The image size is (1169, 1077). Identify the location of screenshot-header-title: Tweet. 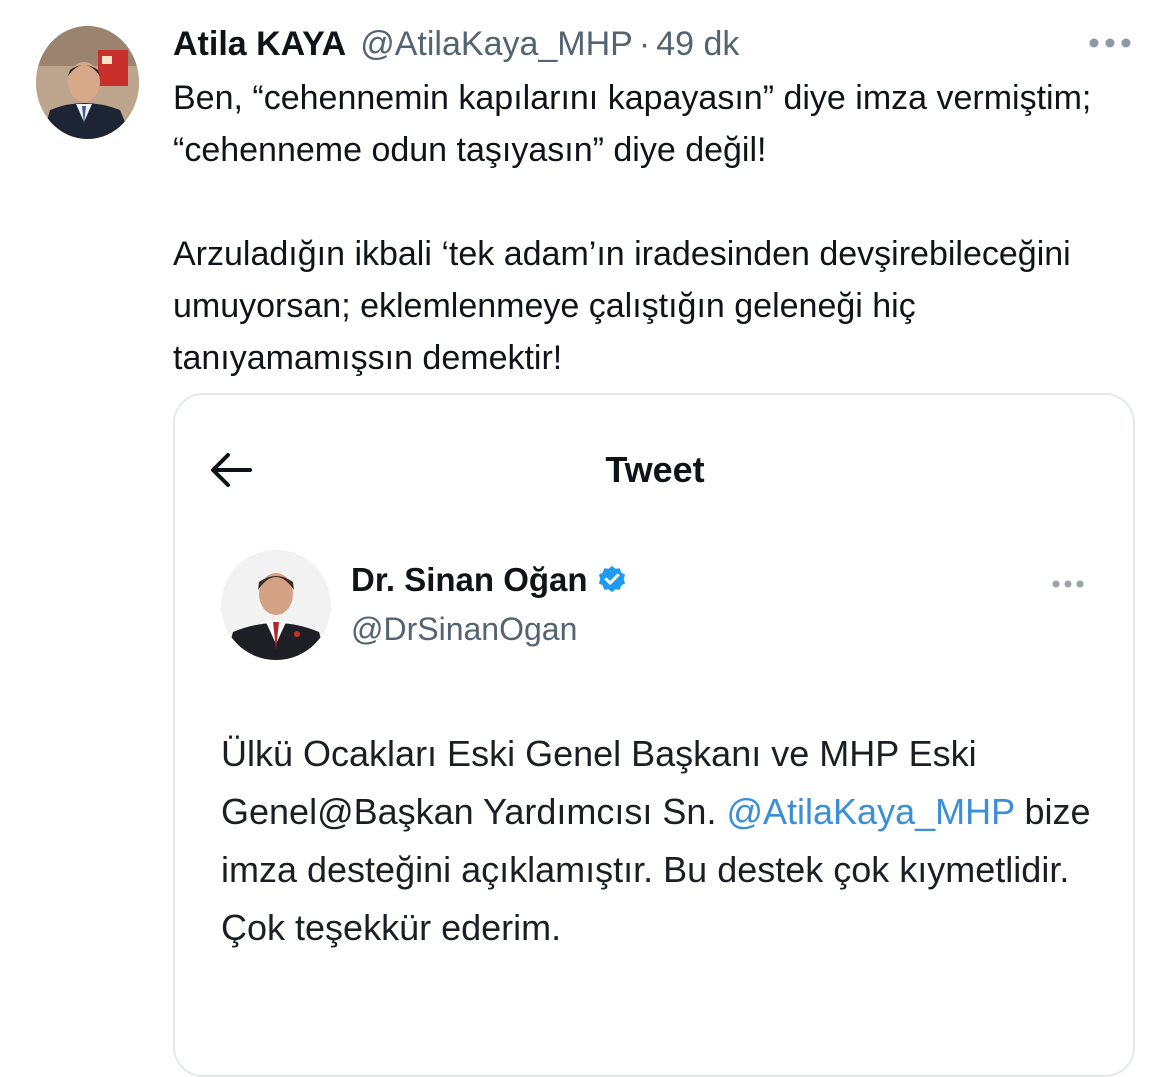
(655, 469).